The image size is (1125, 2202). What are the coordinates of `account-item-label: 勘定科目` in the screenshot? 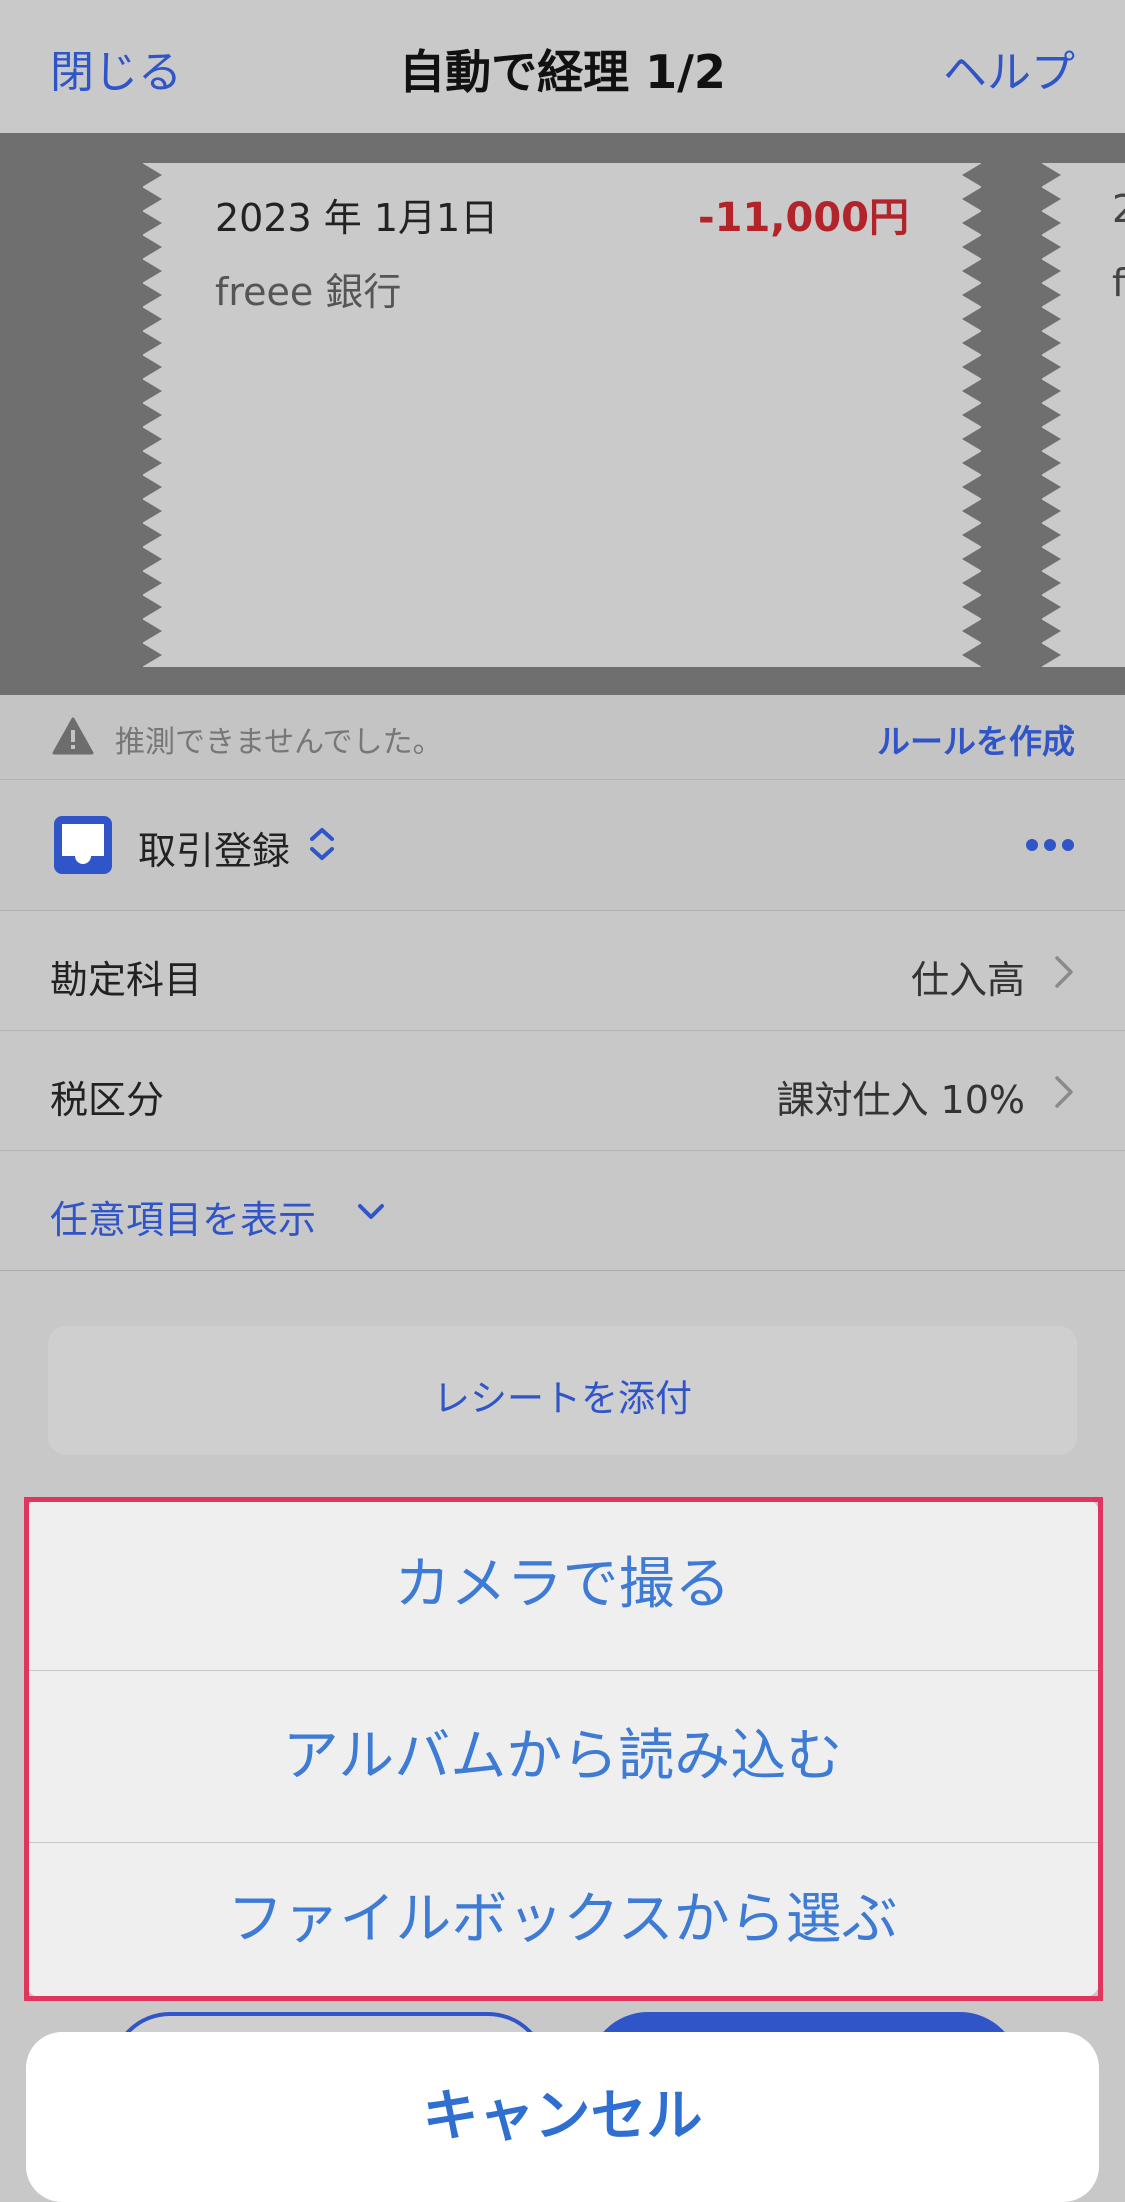 It's located at (126, 980).